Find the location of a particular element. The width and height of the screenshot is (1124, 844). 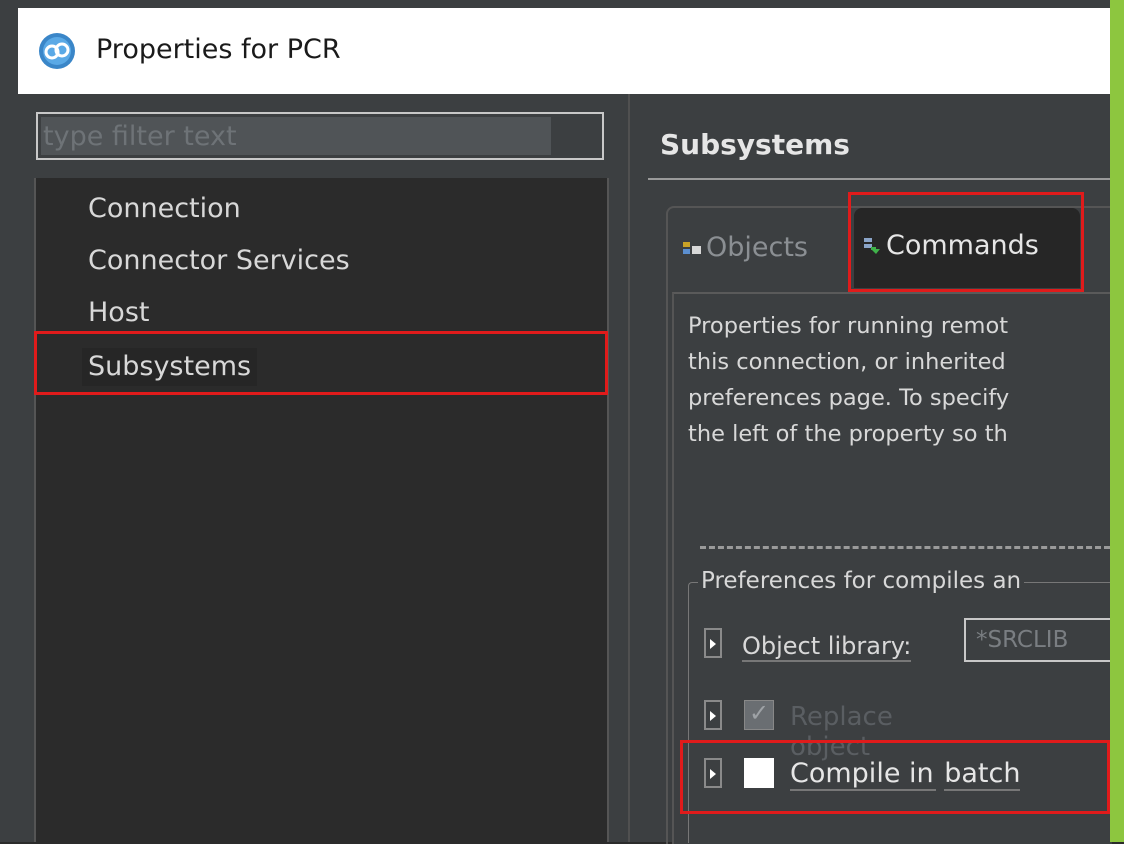

filter-box is located at coordinates (320, 136).